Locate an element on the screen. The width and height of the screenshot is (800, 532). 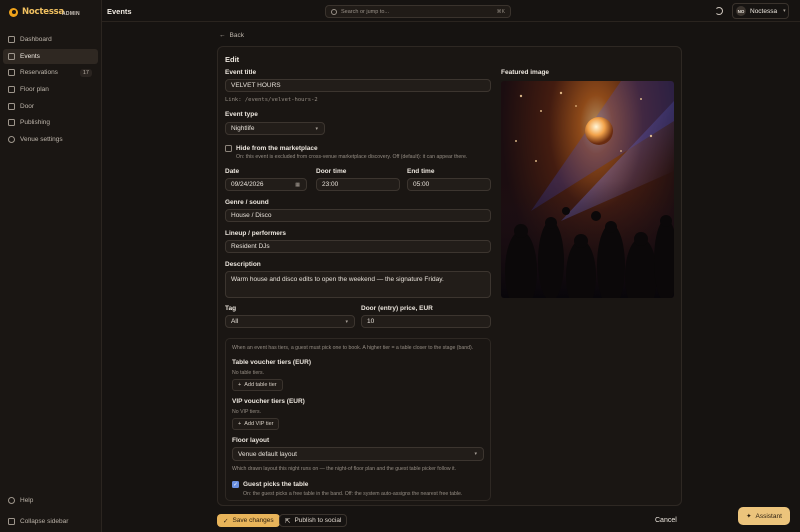
hide-marketplace-label: Hide from the marketplace is located at coordinates (277, 148).